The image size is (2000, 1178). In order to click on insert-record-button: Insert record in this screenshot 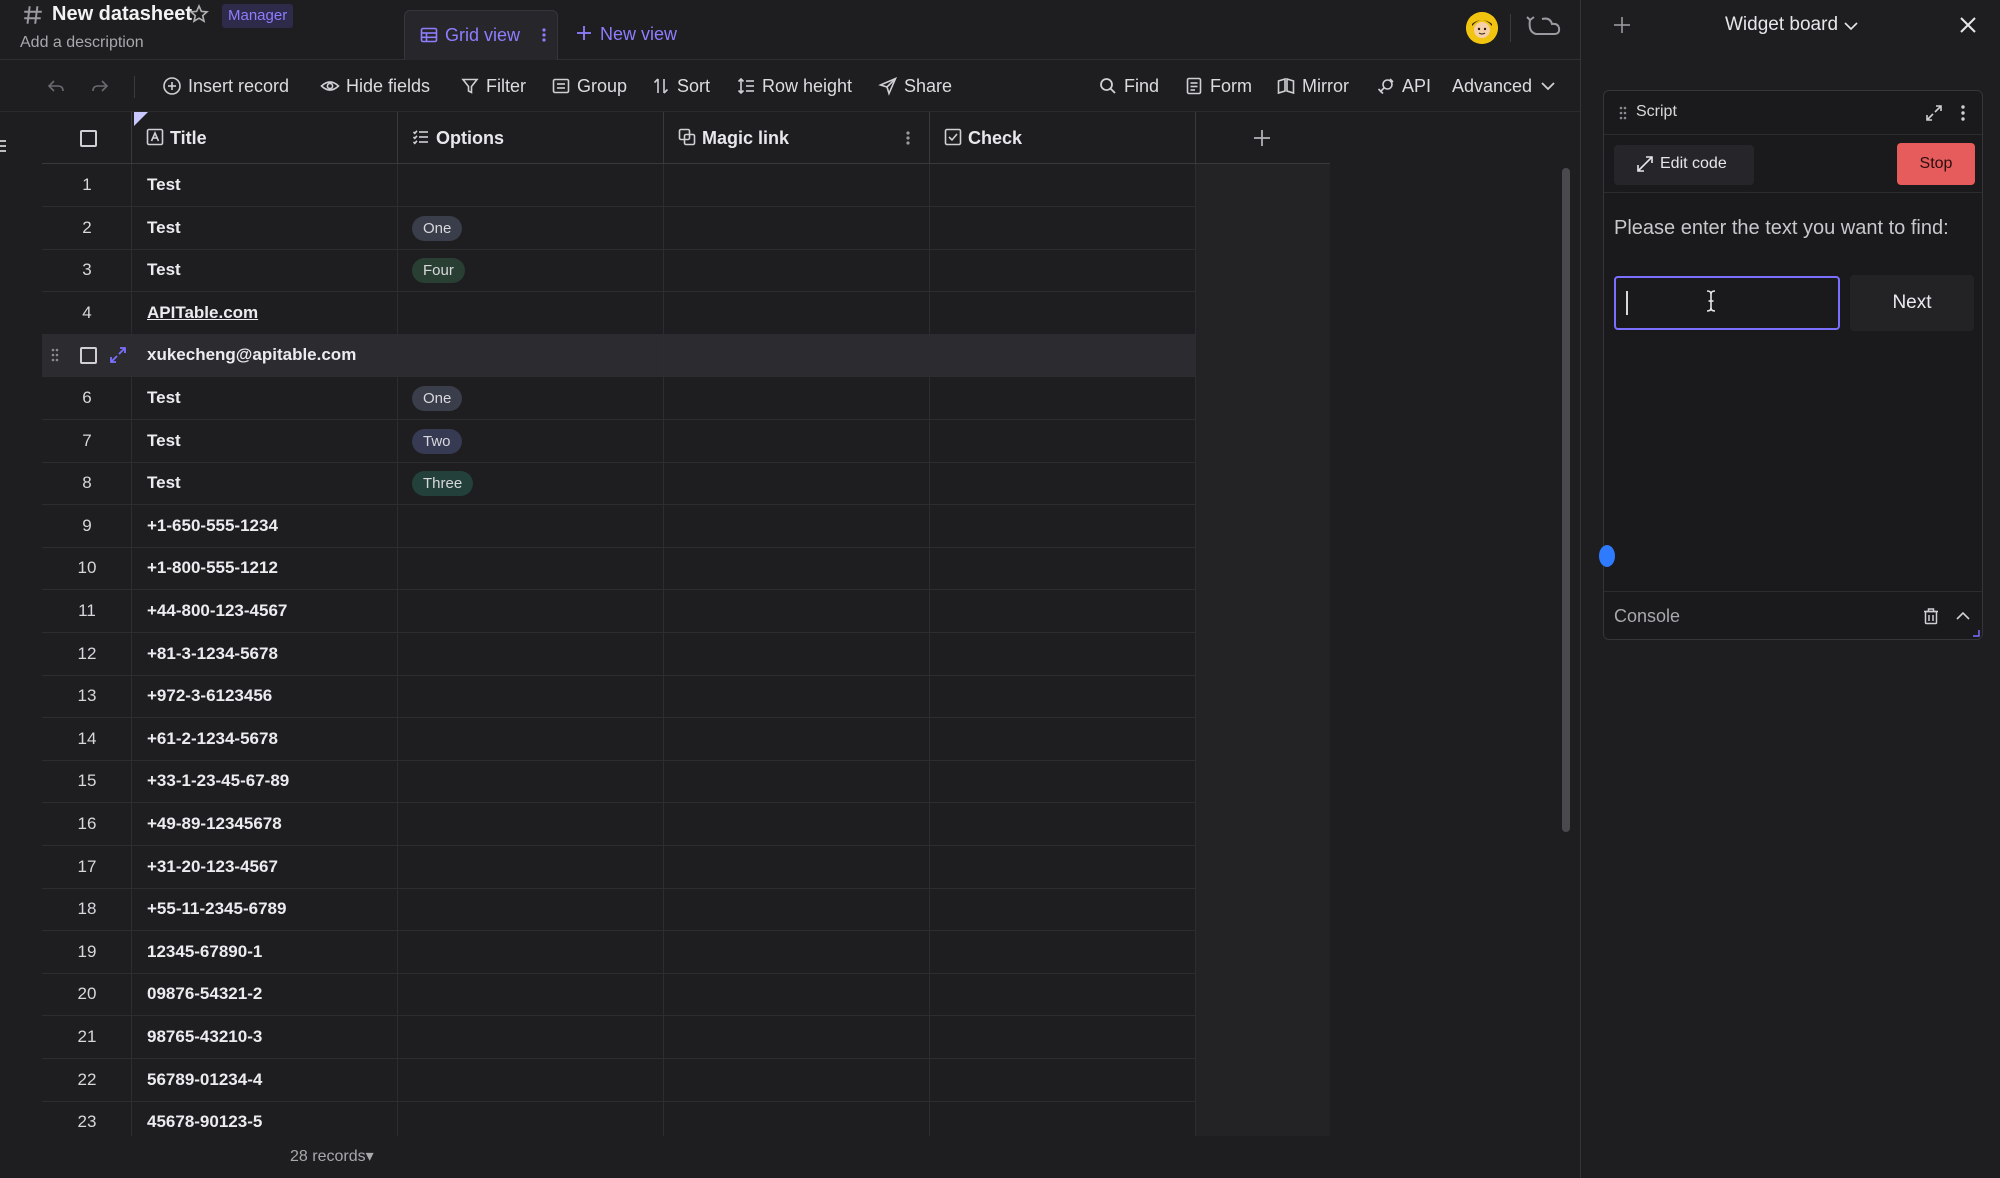, I will do `click(225, 86)`.